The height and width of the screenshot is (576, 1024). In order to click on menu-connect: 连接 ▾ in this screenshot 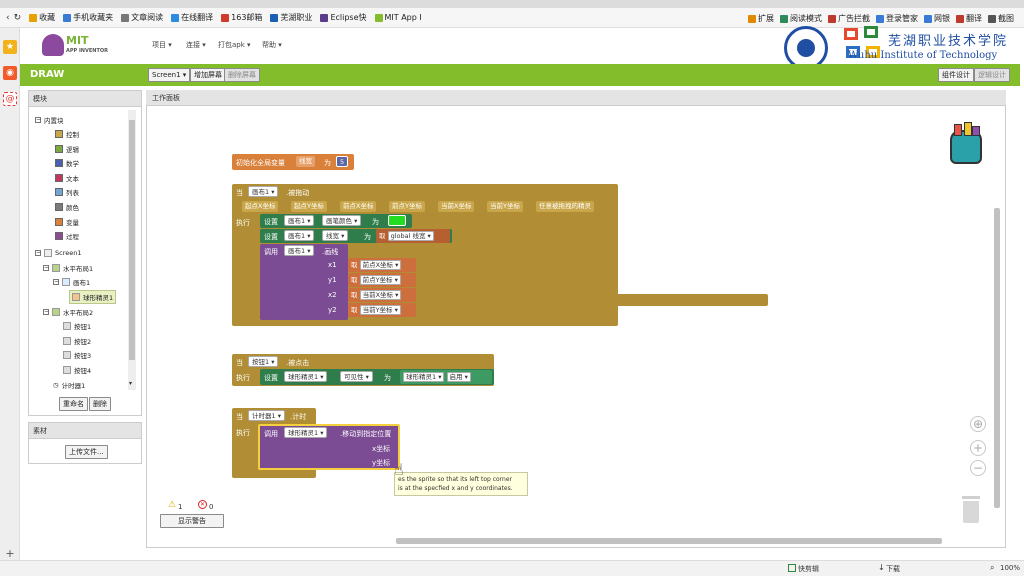, I will do `click(196, 45)`.